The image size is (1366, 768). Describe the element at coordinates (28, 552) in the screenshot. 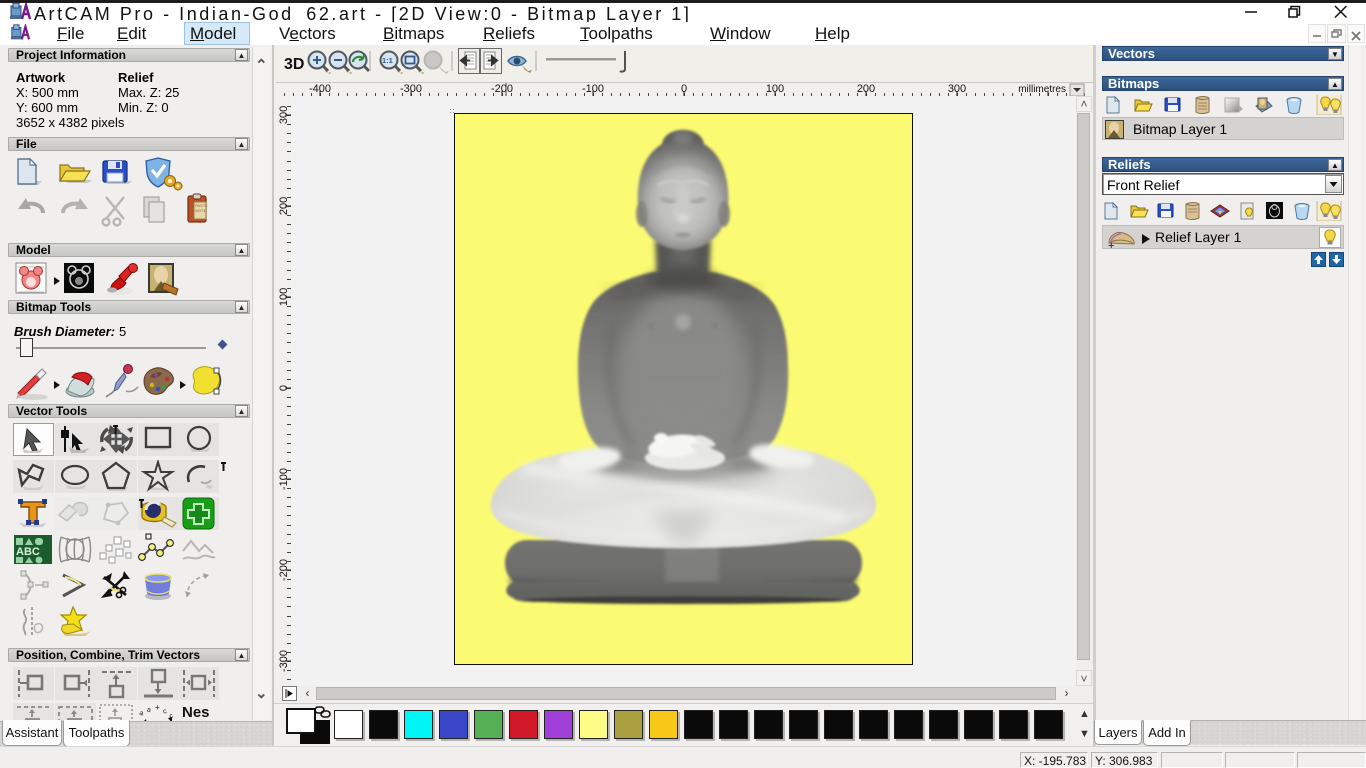

I see `svg-text: ABC` at that location.